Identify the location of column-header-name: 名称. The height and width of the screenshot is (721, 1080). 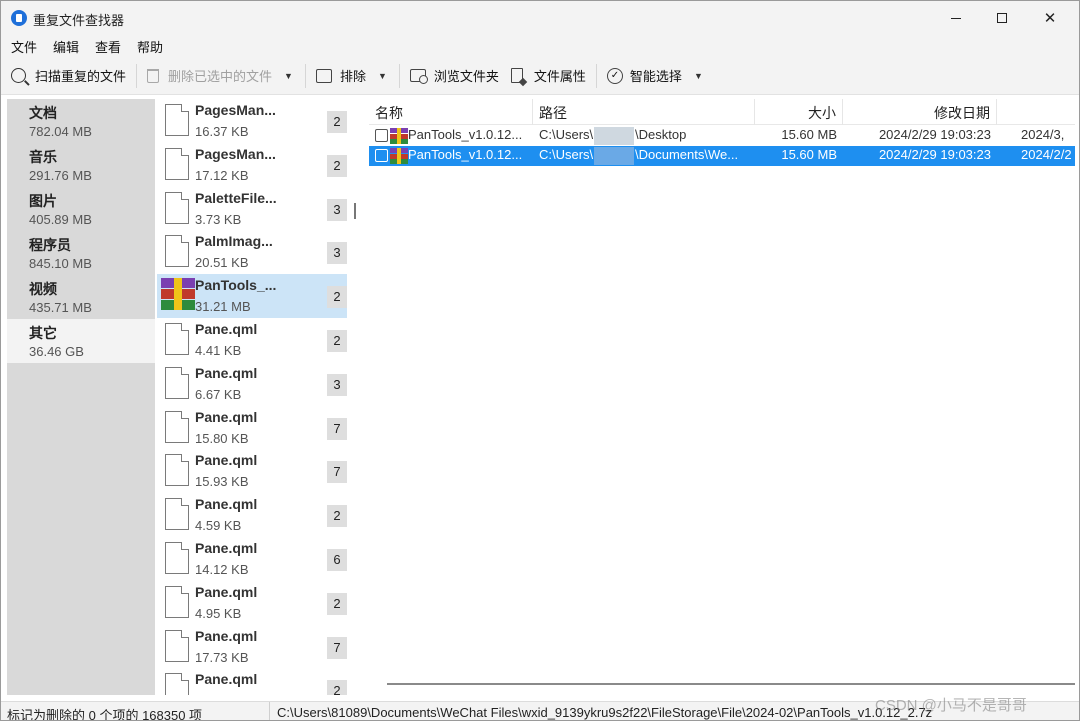
(451, 112).